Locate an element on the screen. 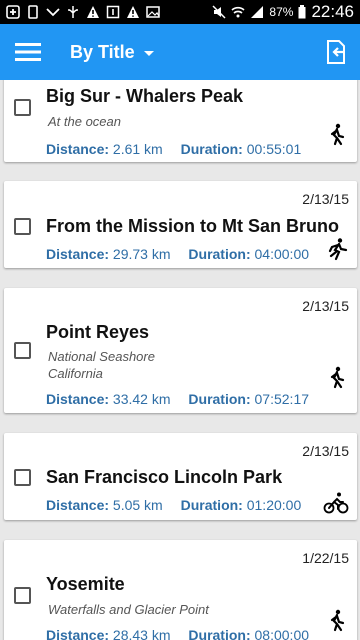  distance-value: 29.73 km is located at coordinates (141, 254).